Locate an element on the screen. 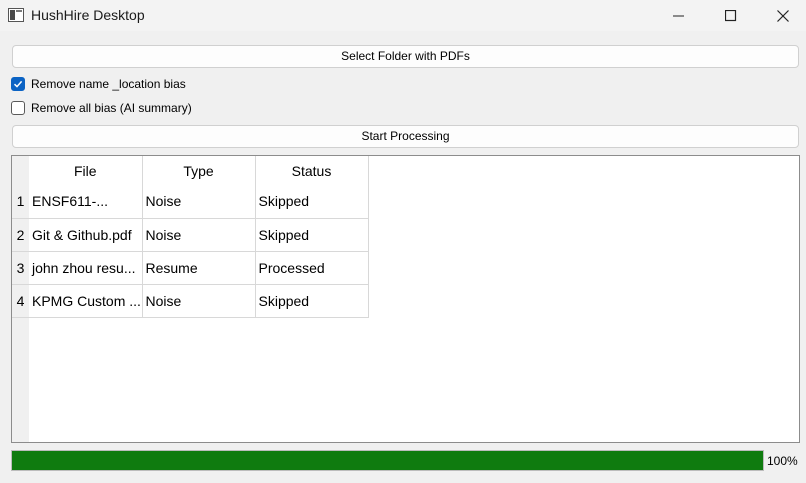 This screenshot has height=483, width=806. maximize-icon is located at coordinates (731, 15).